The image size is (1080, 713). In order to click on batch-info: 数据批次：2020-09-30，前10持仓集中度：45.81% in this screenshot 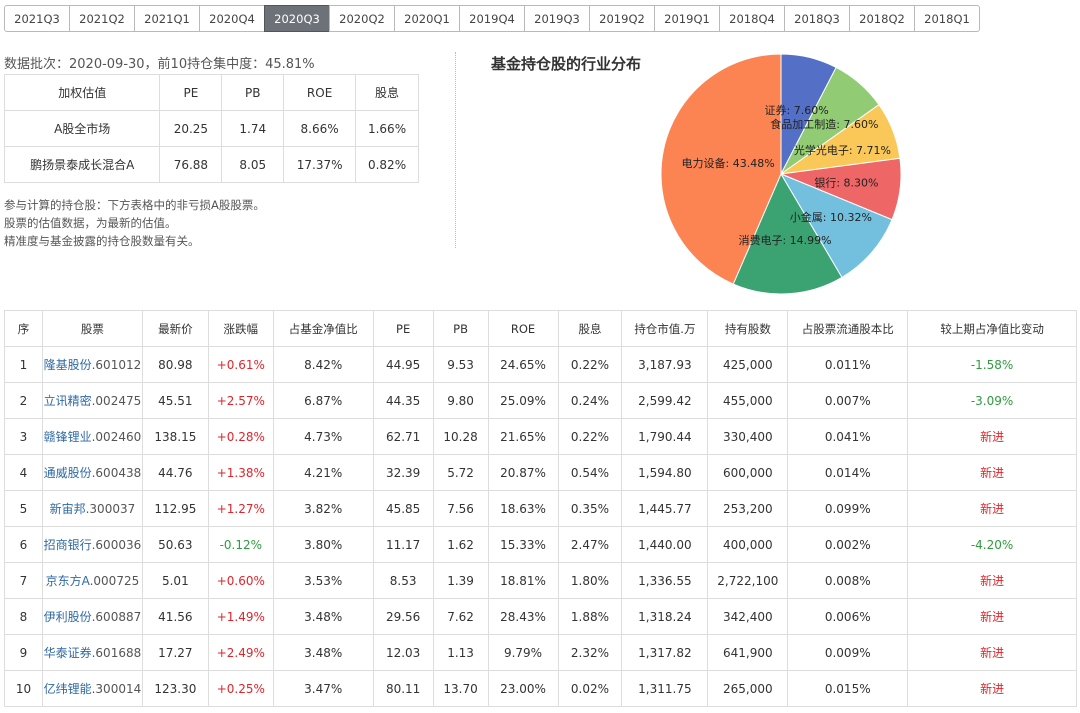, I will do `click(159, 64)`.